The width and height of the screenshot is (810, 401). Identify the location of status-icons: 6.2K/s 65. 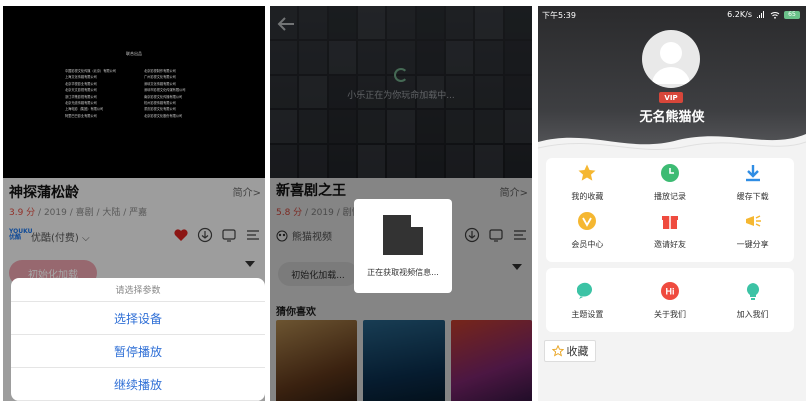
(763, 14).